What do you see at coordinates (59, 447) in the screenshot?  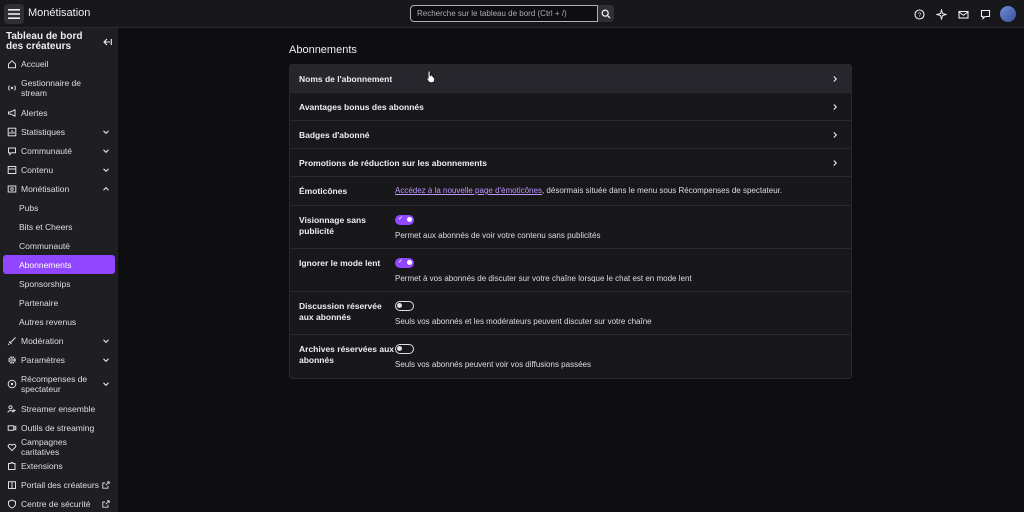 I see `sidebar-item-campagnes: Campagnes caritatives` at bounding box center [59, 447].